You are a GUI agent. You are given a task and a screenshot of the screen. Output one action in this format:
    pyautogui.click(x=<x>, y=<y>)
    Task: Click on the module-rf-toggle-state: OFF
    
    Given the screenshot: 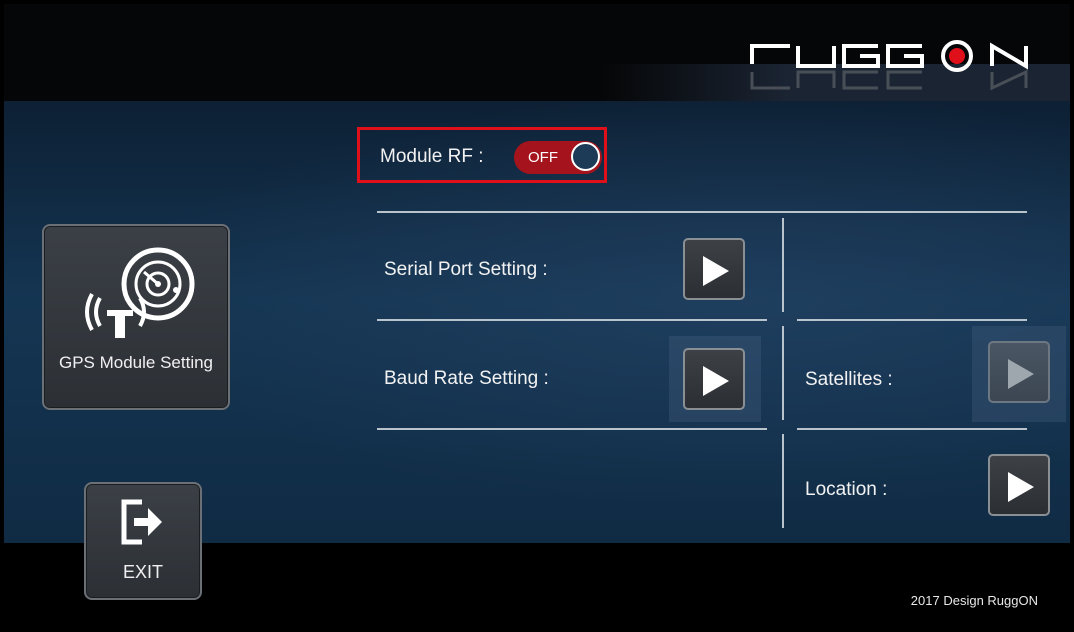 What is the action you would take?
    pyautogui.click(x=543, y=157)
    